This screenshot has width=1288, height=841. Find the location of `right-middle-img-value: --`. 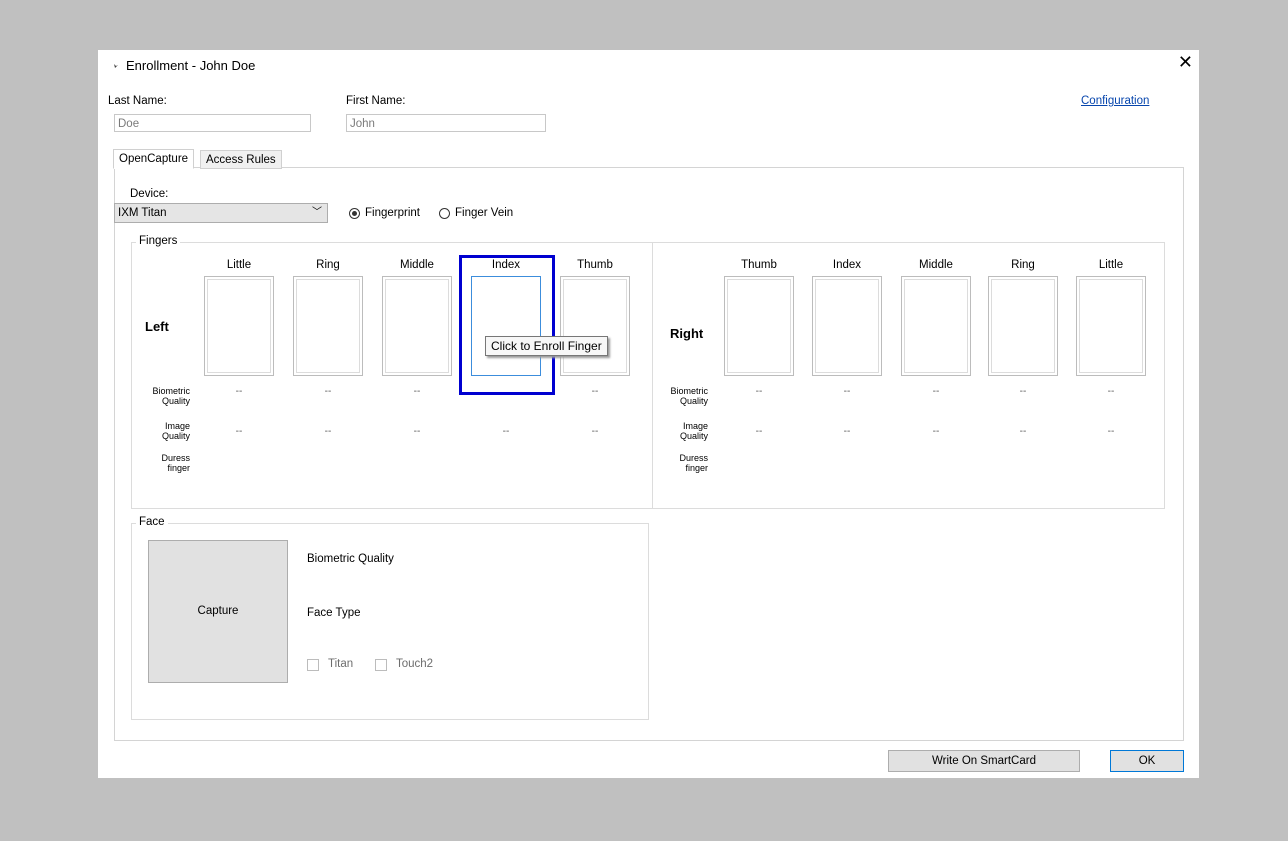

right-middle-img-value: -- is located at coordinates (936, 431).